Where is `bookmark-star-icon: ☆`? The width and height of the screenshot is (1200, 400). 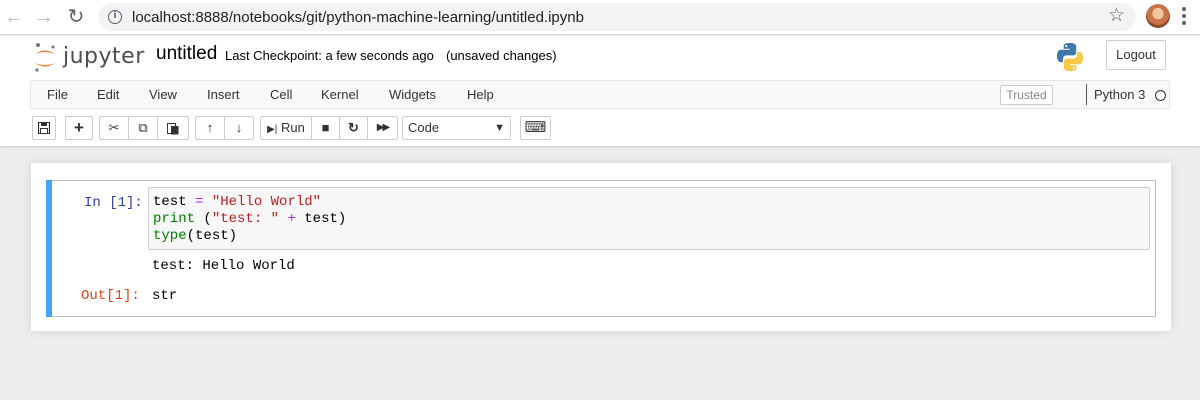 bookmark-star-icon: ☆ is located at coordinates (1116, 16).